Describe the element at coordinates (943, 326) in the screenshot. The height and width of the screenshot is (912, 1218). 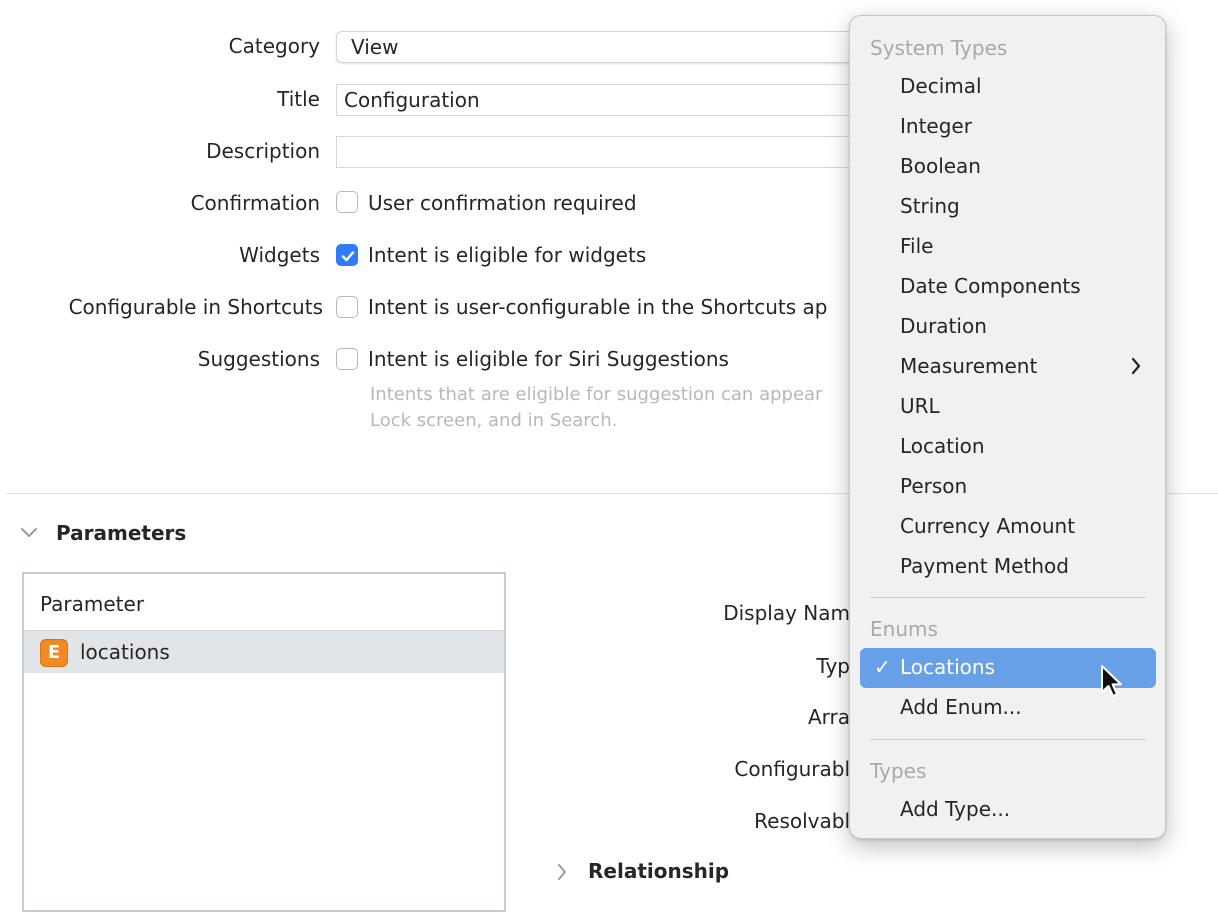
I see `menu-item-label: Duration` at that location.